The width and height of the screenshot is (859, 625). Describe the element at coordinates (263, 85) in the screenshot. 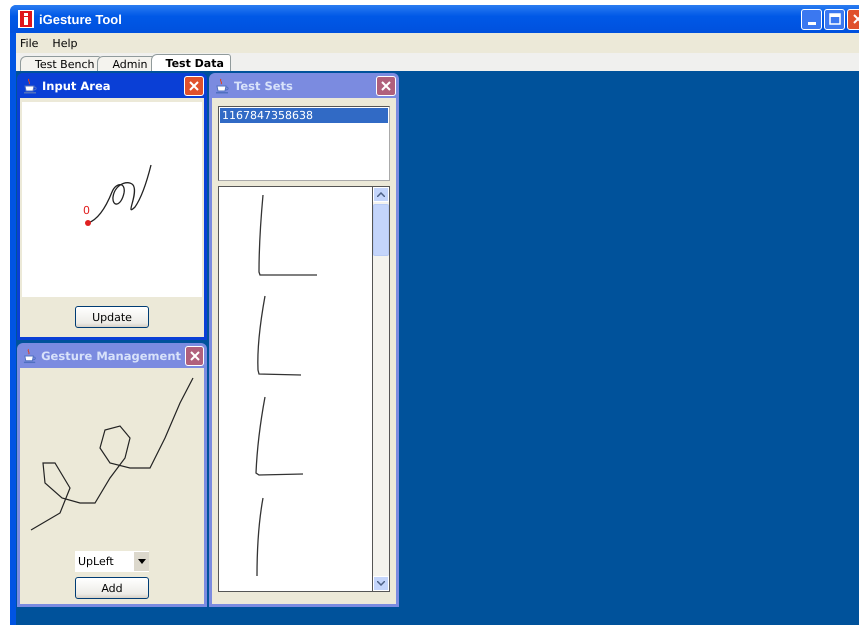

I see `frame-title: Test Sets` at that location.